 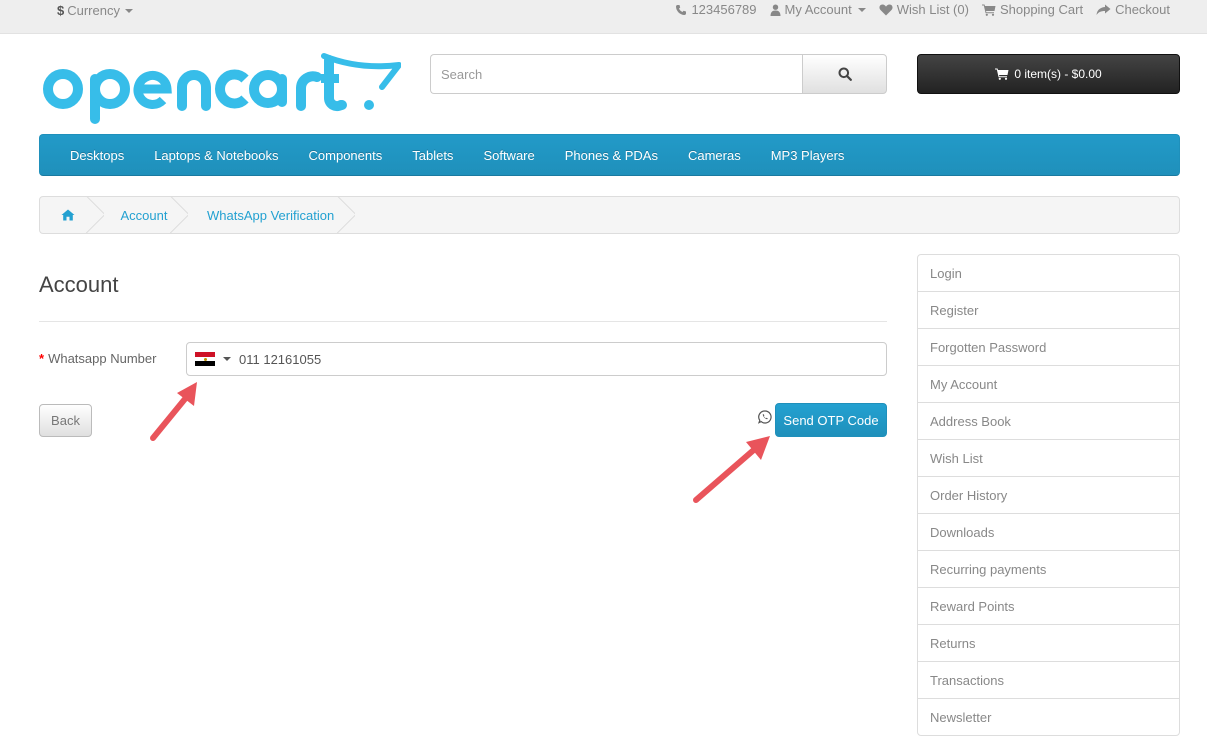 I want to click on sidebar-item-returns: Returns, so click(x=1048, y=643).